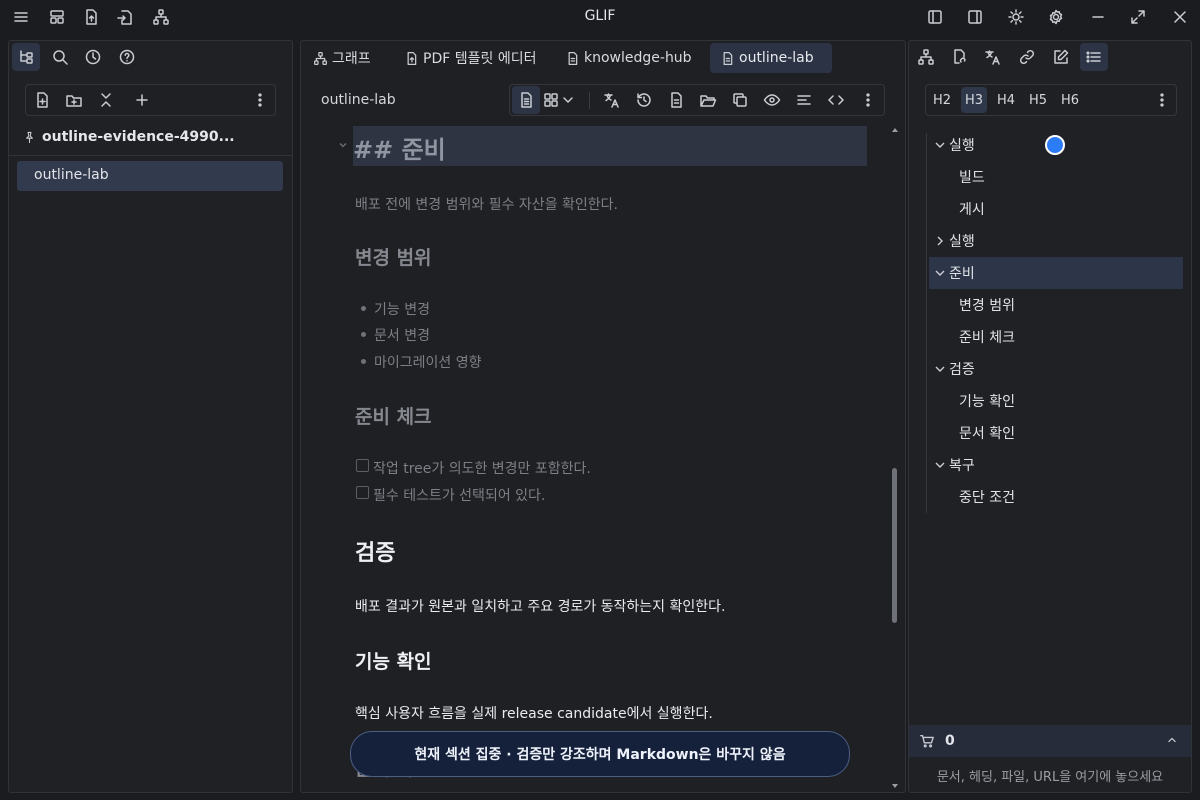 The height and width of the screenshot is (800, 1200). What do you see at coordinates (1056, 209) in the screenshot?
I see `outline-item: 게시` at bounding box center [1056, 209].